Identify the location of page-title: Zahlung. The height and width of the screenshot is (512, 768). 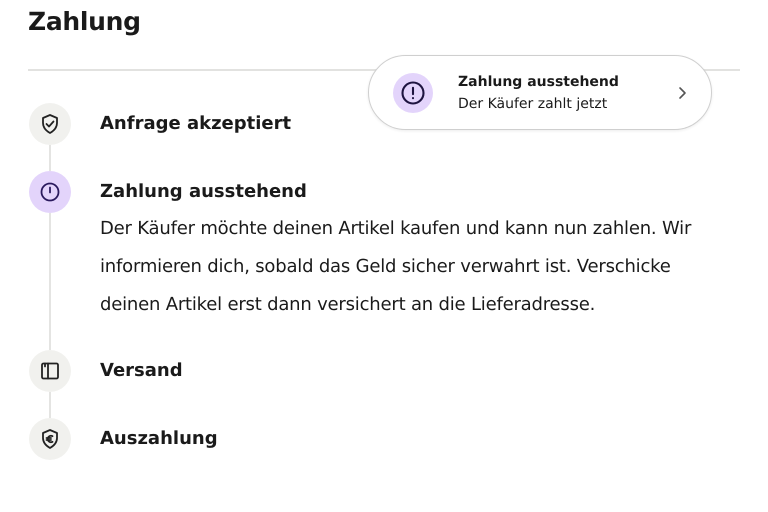
(85, 22).